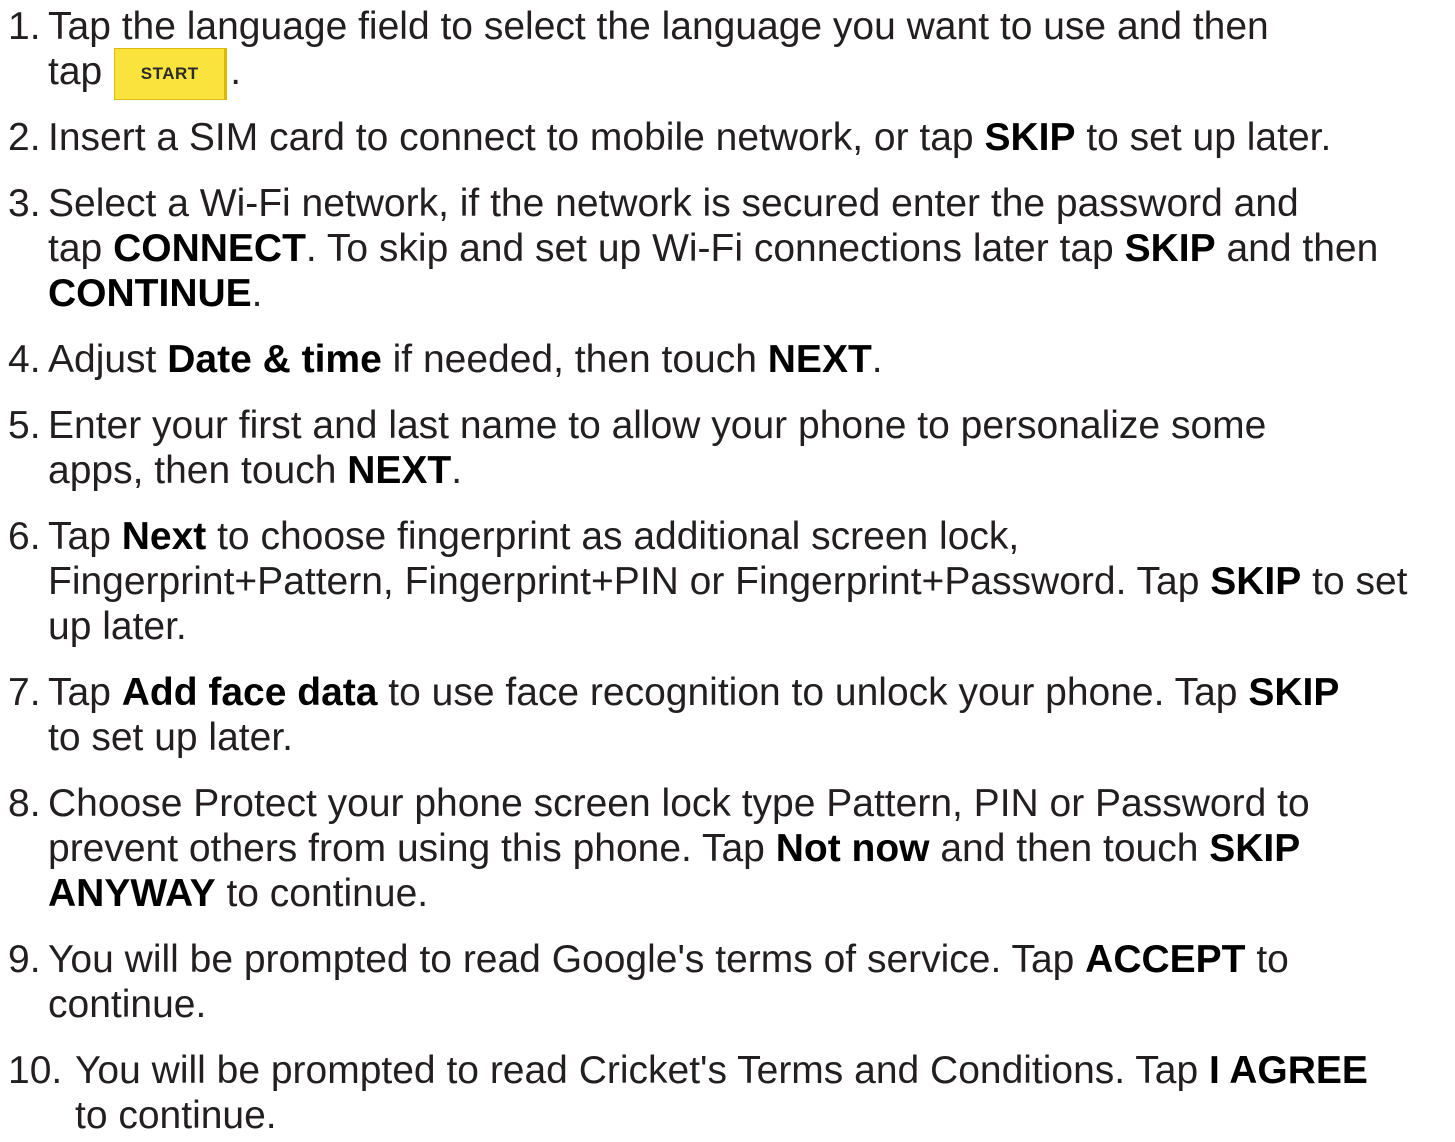  Describe the element at coordinates (1267, 959) in the screenshot. I see `step-text: to` at that location.